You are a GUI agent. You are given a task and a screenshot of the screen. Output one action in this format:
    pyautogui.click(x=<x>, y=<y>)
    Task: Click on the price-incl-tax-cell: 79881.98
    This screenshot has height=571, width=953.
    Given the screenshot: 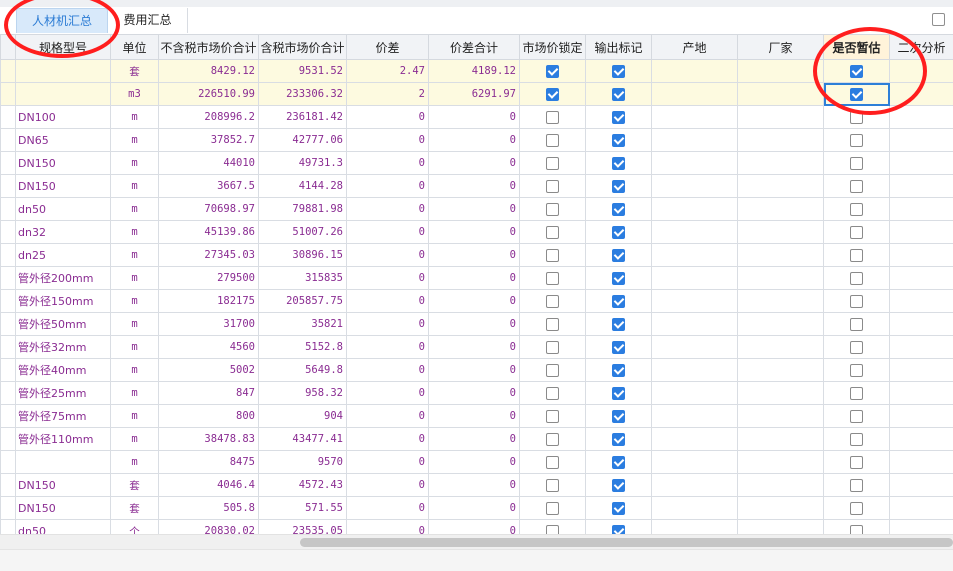 What is the action you would take?
    pyautogui.click(x=303, y=209)
    